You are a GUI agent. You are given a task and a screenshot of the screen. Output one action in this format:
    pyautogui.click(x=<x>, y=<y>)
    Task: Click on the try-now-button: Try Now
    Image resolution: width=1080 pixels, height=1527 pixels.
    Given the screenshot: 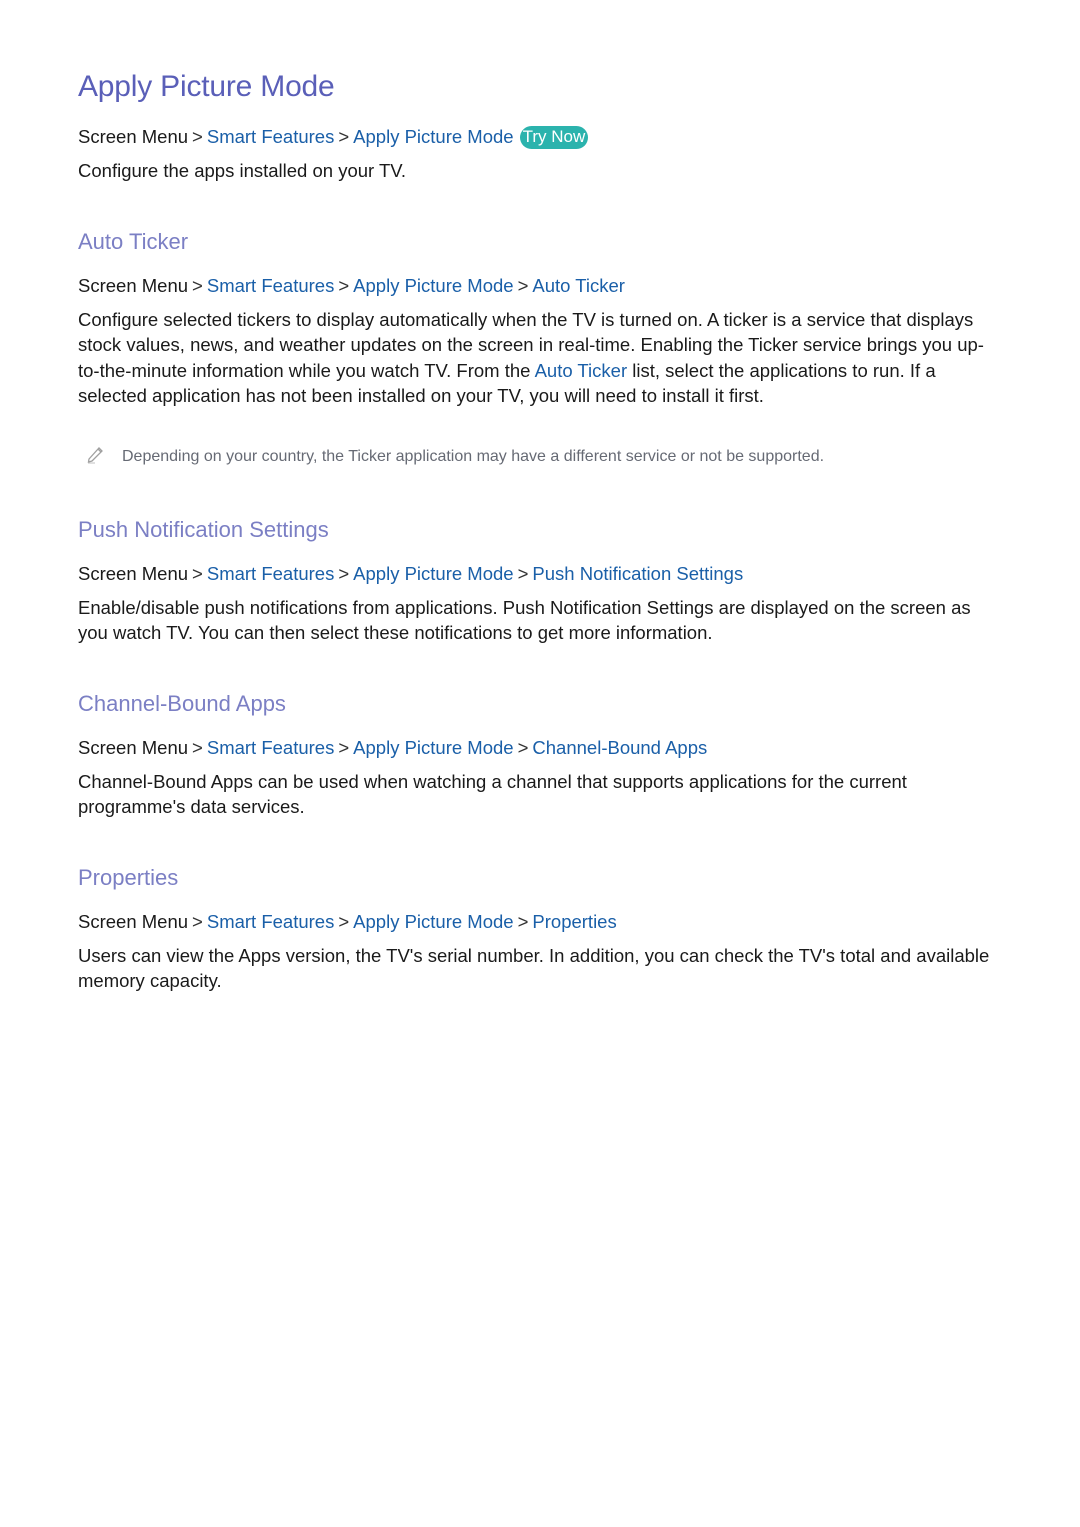 What is the action you would take?
    pyautogui.click(x=554, y=137)
    